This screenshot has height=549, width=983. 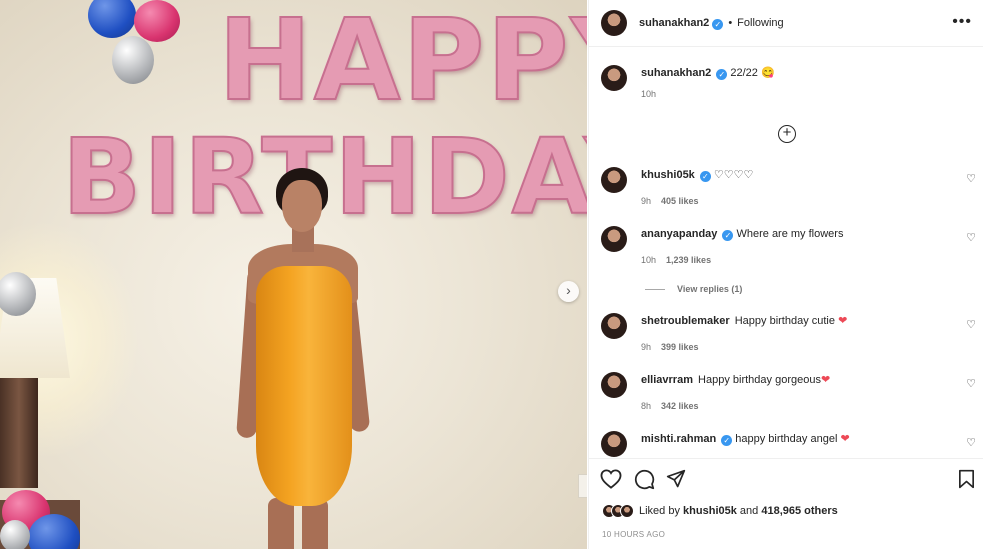 What do you see at coordinates (649, 260) in the screenshot?
I see `comment-time: 10h` at bounding box center [649, 260].